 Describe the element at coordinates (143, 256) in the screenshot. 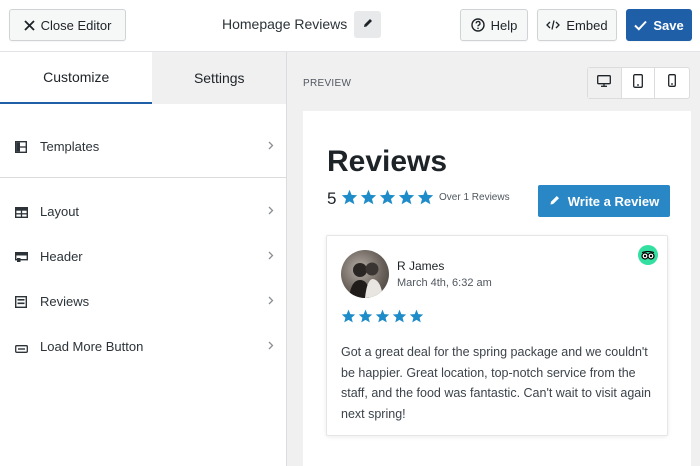

I see `sidebar-item-header: Header` at that location.